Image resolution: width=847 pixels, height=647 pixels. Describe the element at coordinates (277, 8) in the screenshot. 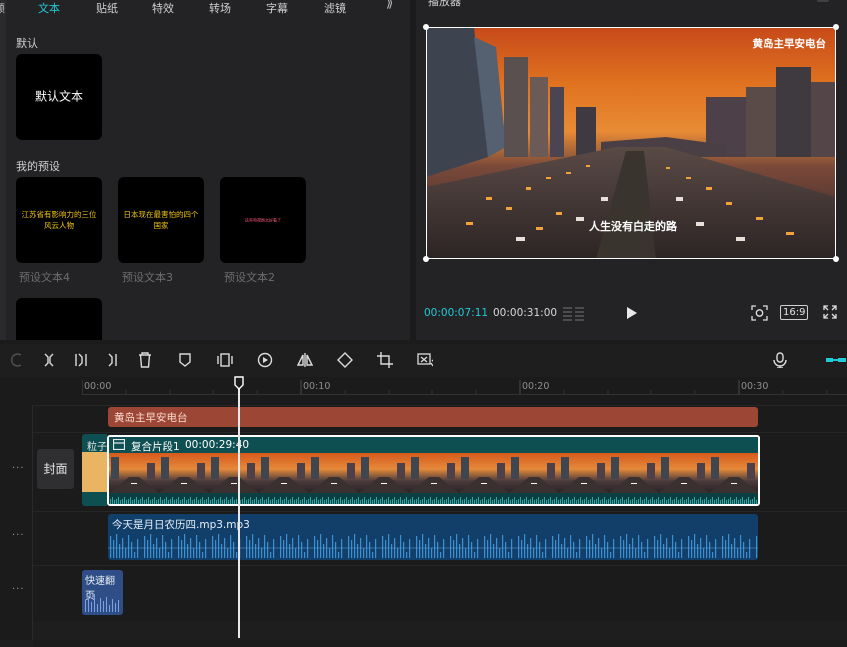

I see `tab-captions: 字幕` at that location.